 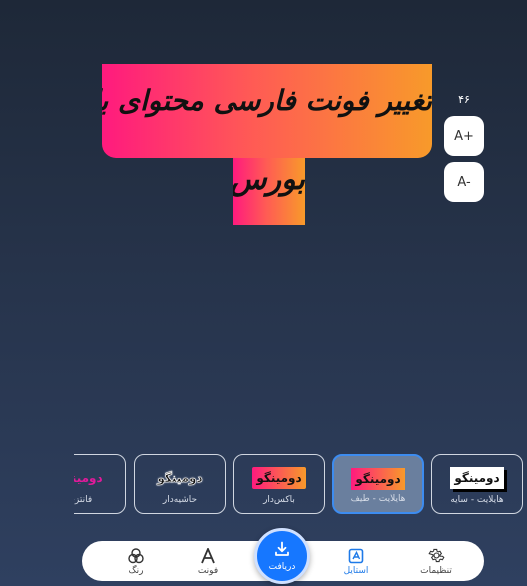 I want to click on style-label-gradient: هایلایت - طیف, so click(x=378, y=499).